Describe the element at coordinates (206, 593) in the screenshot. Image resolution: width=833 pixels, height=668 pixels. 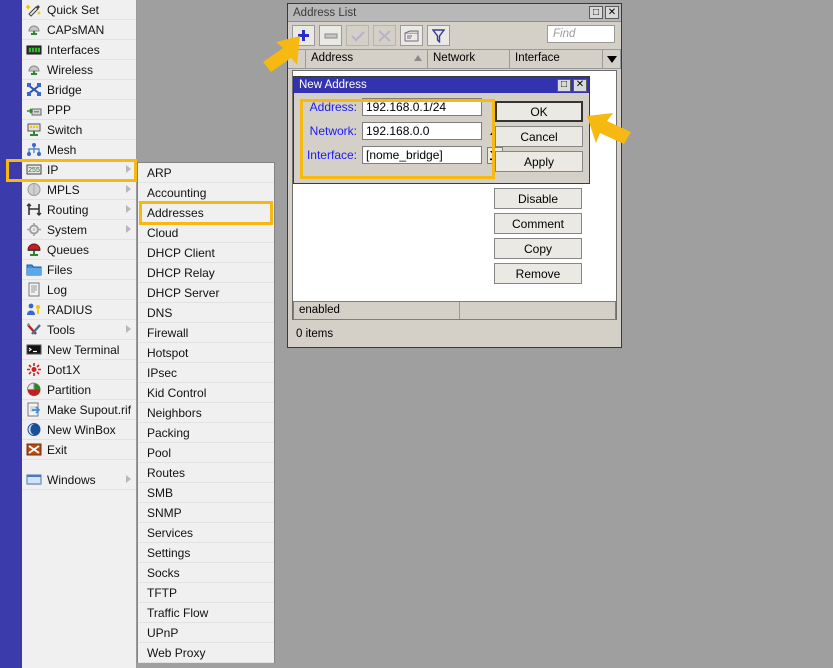
I see `ip-submenu-item-tftp: TFTP` at that location.